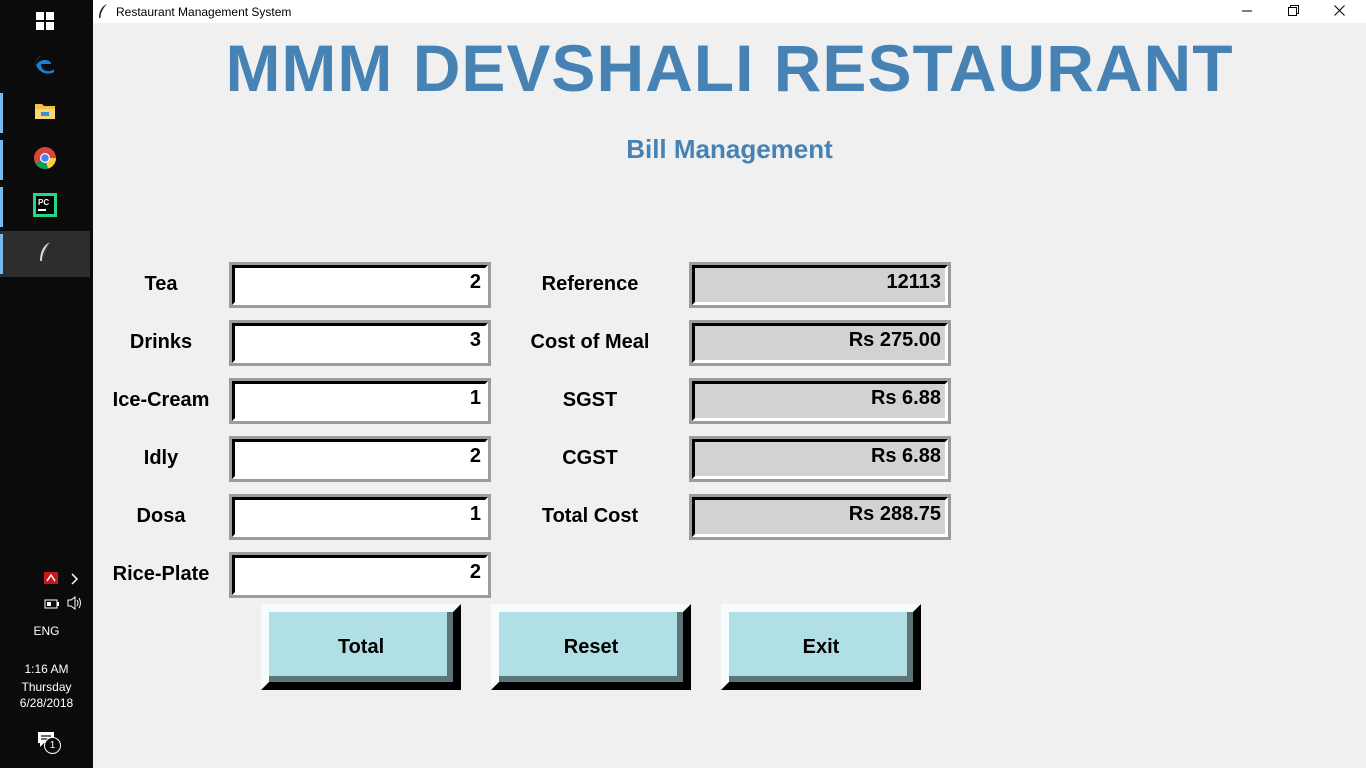  Describe the element at coordinates (204, 12) in the screenshot. I see `window-title: Restaurant Management System` at that location.